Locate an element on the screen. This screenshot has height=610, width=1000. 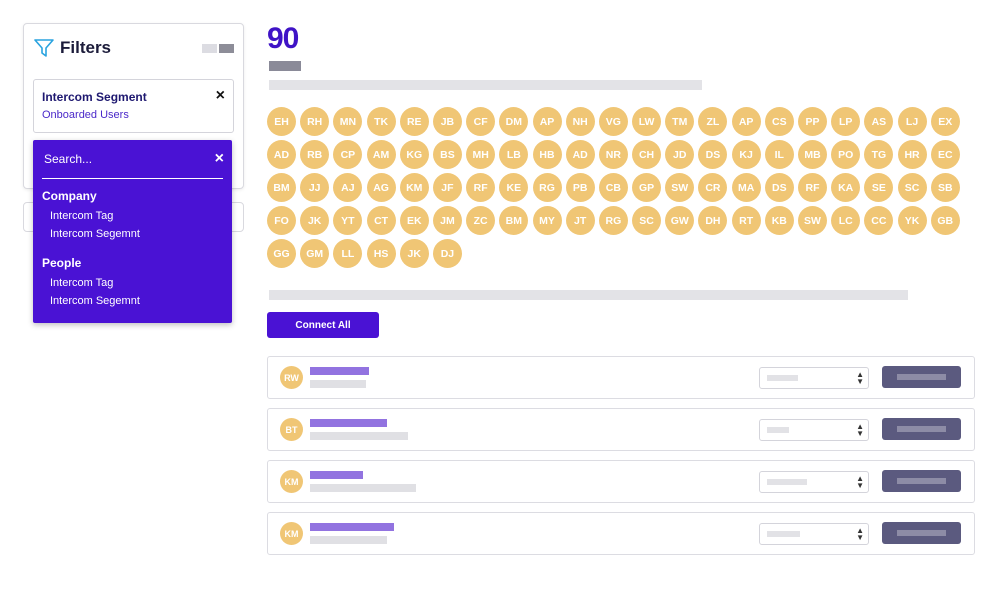
user-avatar: KB is located at coordinates (779, 220).